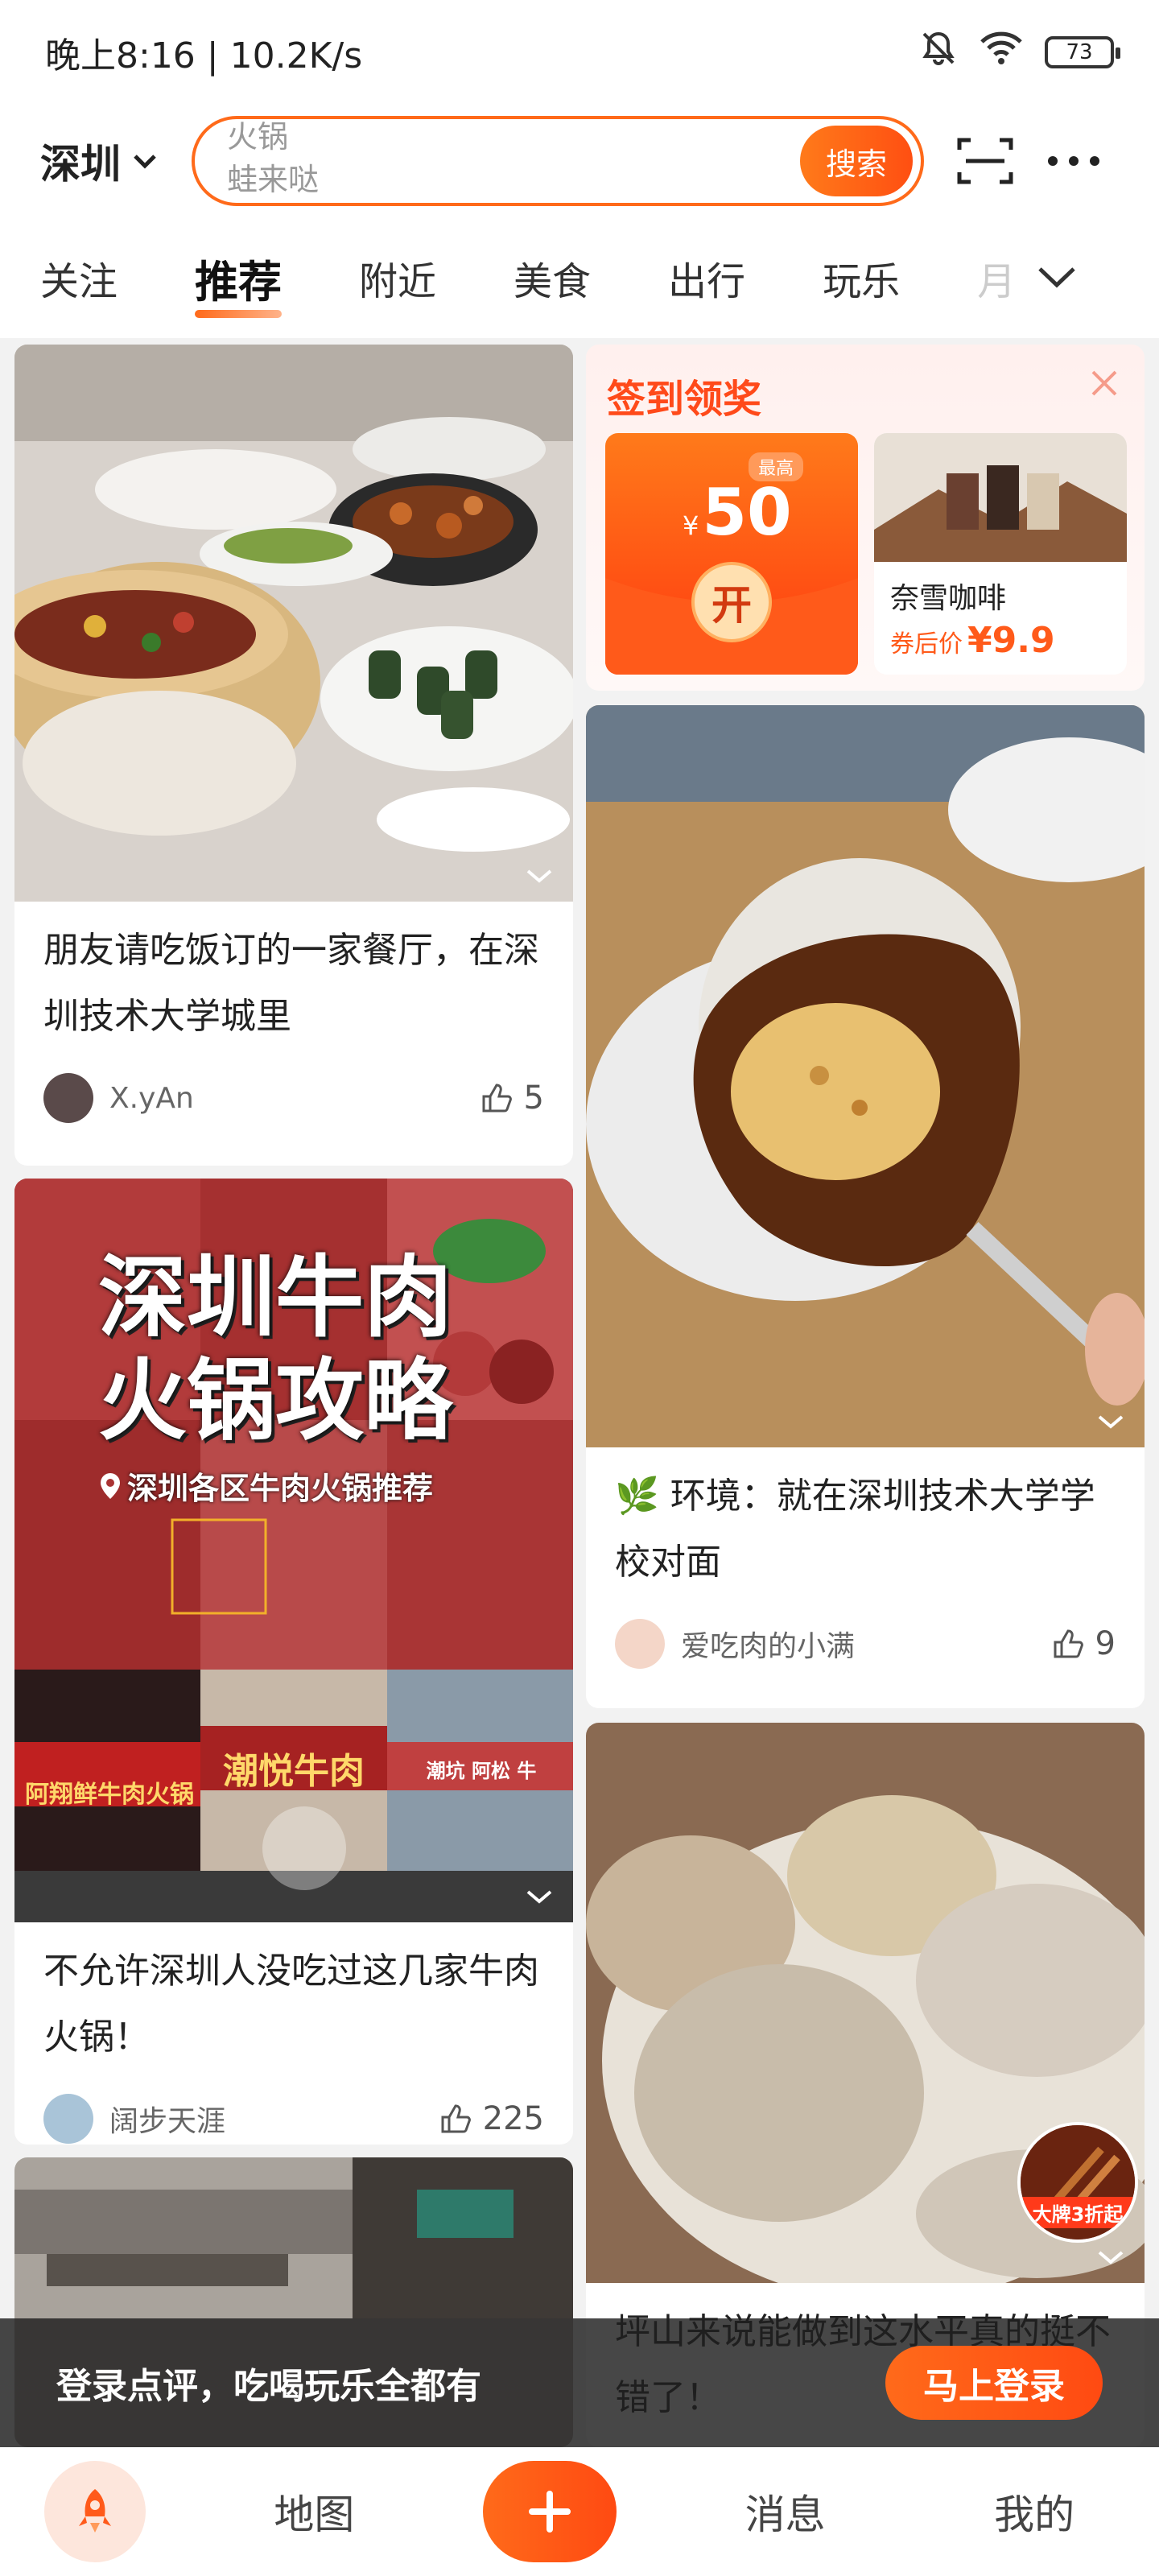  I want to click on coffee-coupon: 奈雪咖啡 券后价 ¥9.9, so click(1001, 554).